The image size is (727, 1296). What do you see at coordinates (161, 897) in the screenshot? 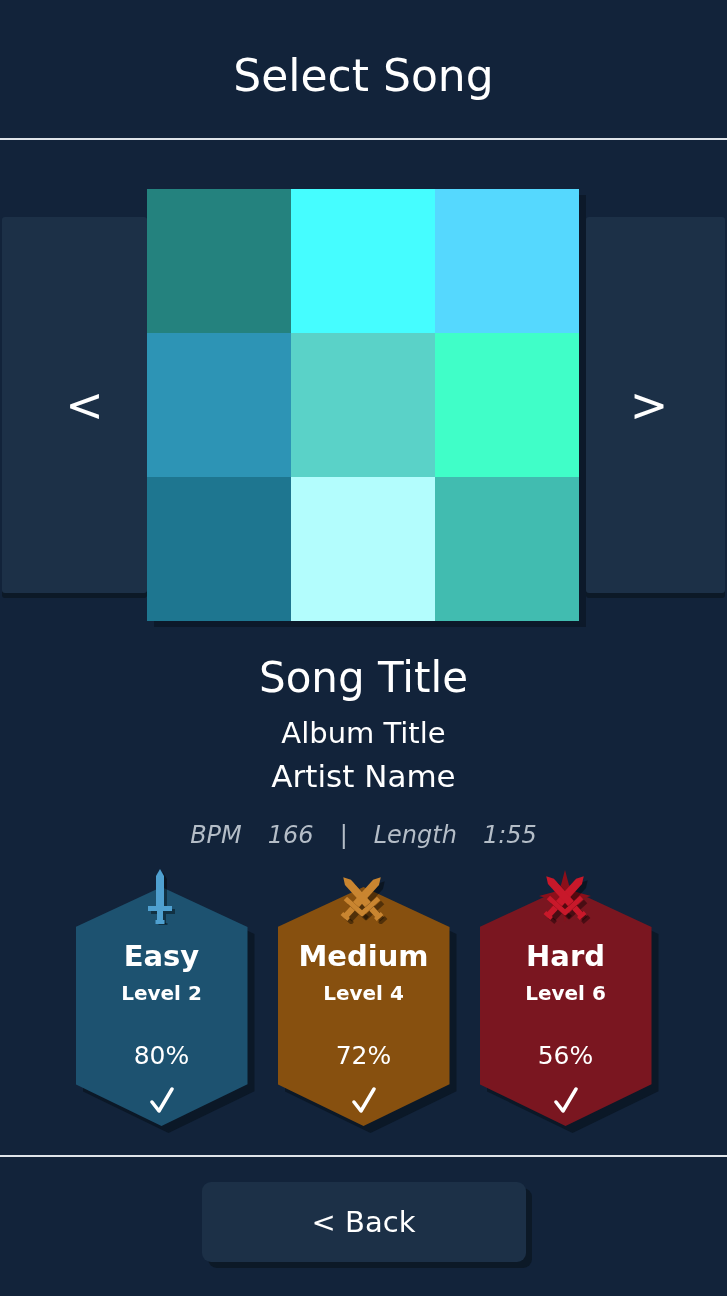
I see `sword-icon` at bounding box center [161, 897].